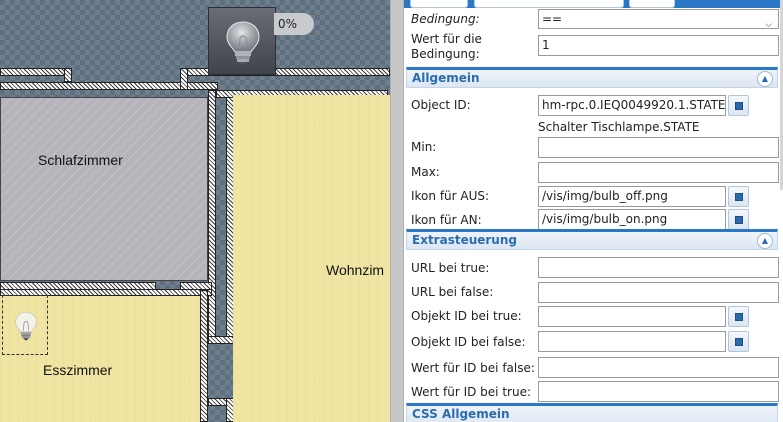 The height and width of the screenshot is (422, 783). I want to click on tab-css, so click(652, 4).